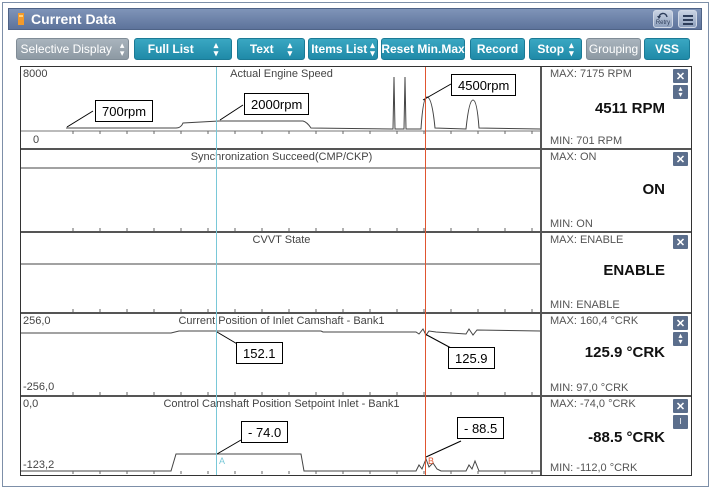 The height and width of the screenshot is (489, 711). I want to click on current-value: ON, so click(654, 189).